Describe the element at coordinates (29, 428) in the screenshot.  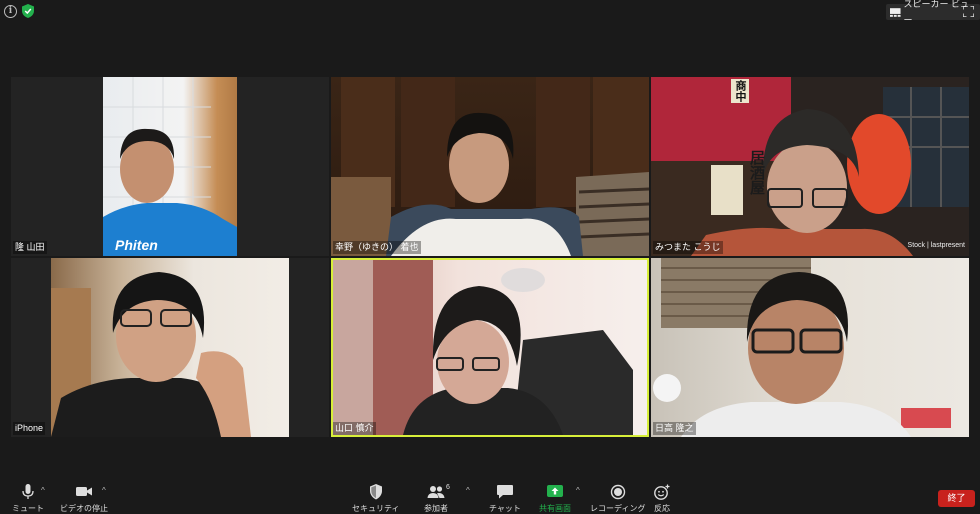
I see `participant-name: iPhone` at that location.